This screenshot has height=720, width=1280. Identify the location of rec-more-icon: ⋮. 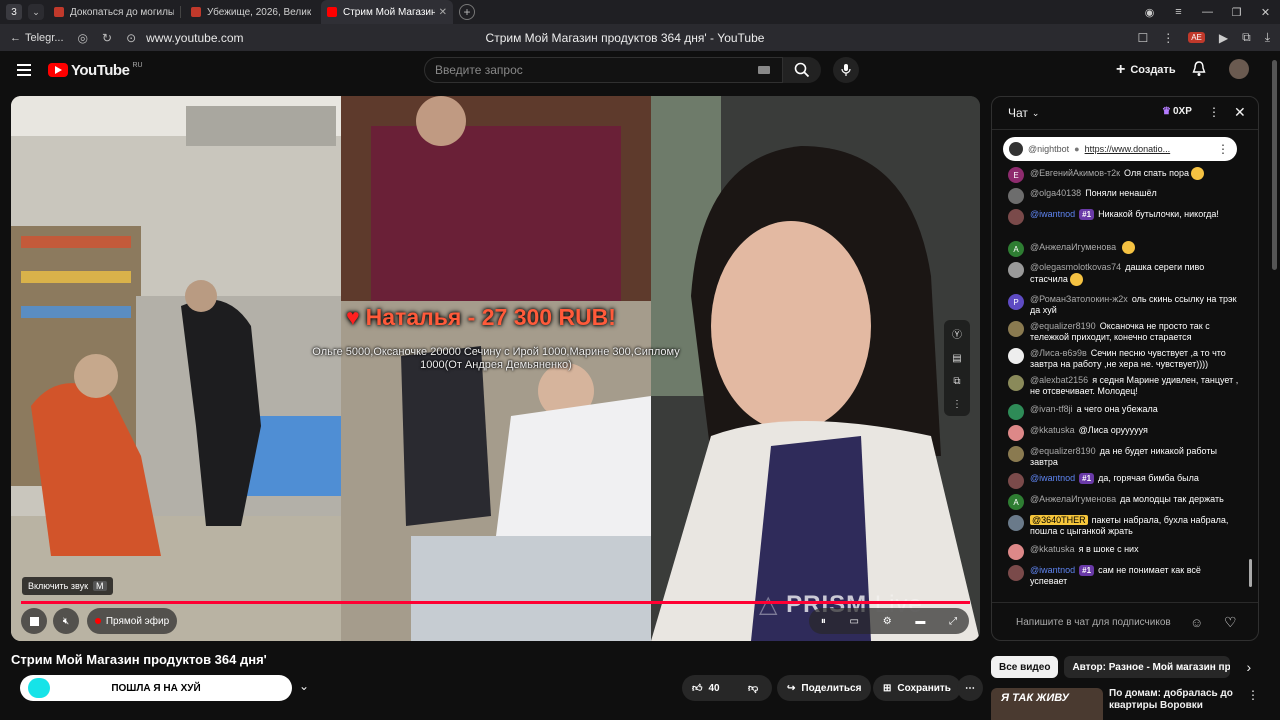
(1253, 704).